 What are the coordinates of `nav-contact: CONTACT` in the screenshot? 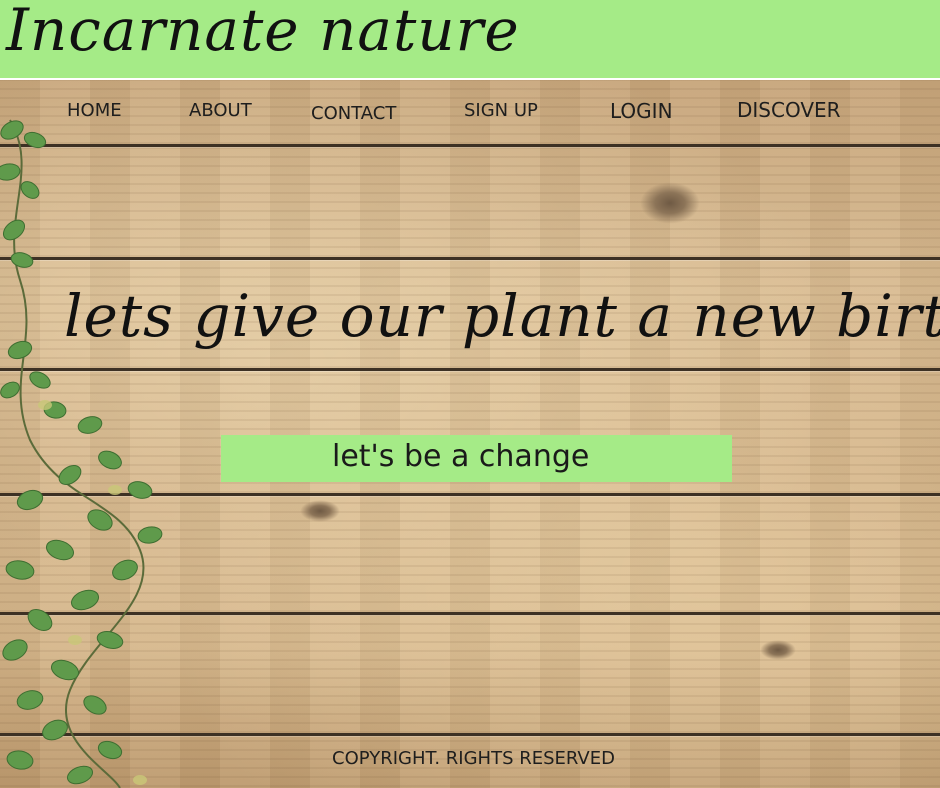 It's located at (353, 113).